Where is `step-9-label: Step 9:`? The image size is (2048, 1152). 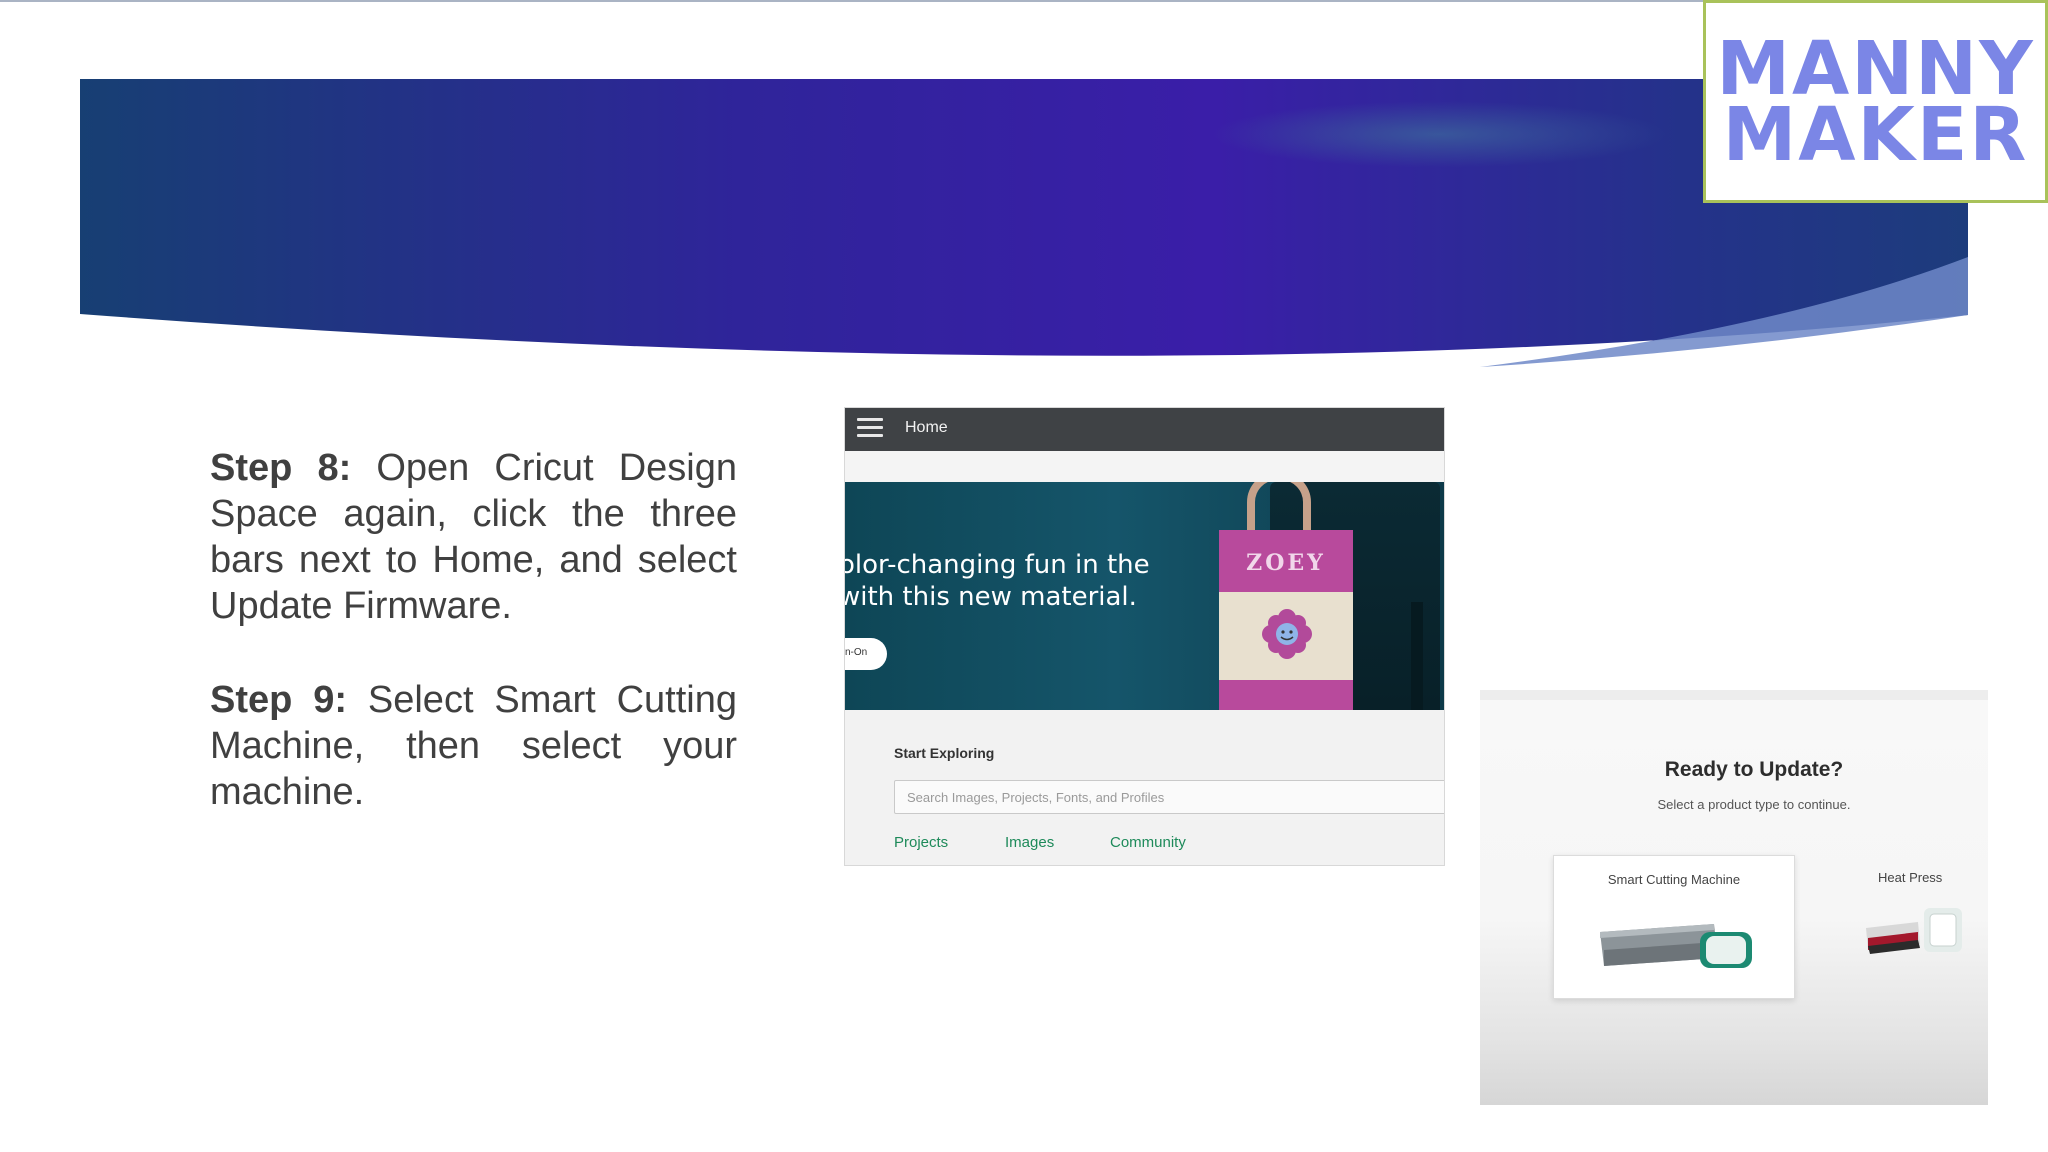 step-9-label: Step 9: is located at coordinates (279, 700).